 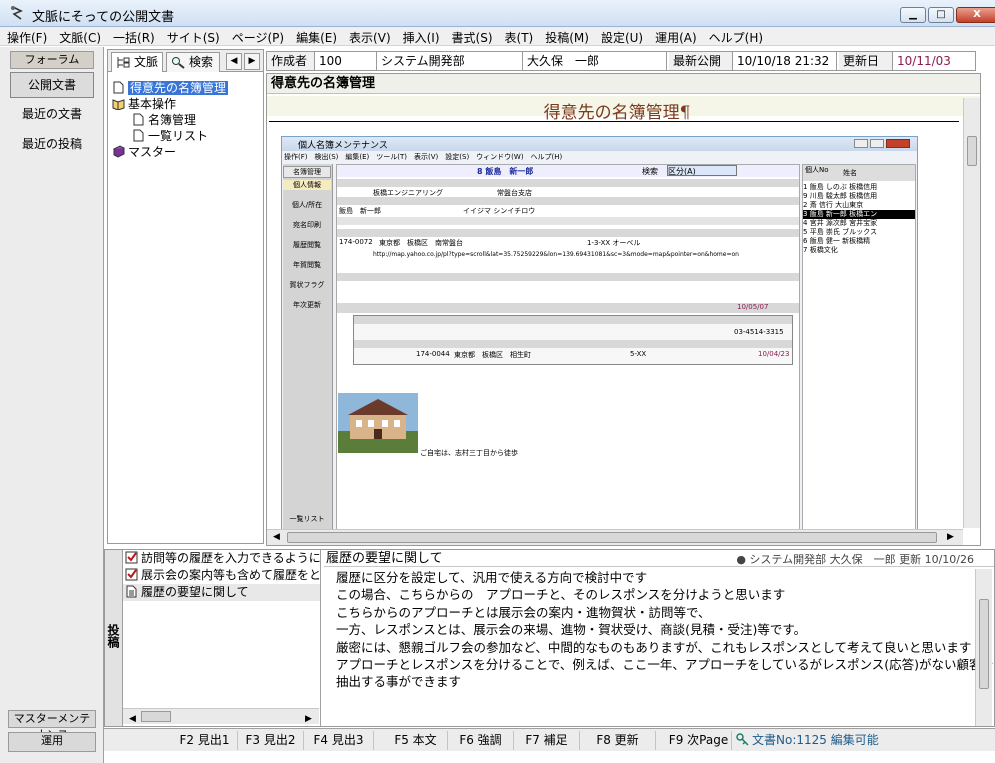 What do you see at coordinates (913, 15) in the screenshot?
I see `minimize-button: ▁` at bounding box center [913, 15].